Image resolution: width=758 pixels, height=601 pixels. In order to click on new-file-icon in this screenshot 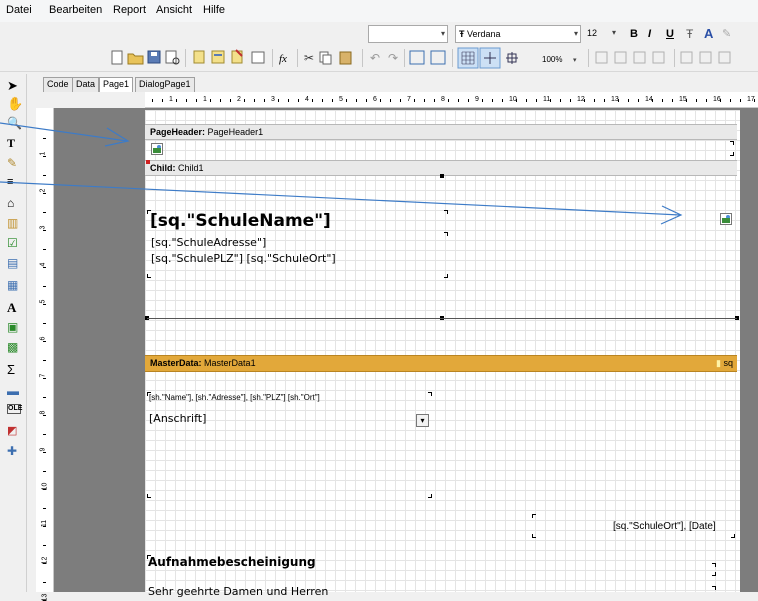, I will do `click(117, 57)`.